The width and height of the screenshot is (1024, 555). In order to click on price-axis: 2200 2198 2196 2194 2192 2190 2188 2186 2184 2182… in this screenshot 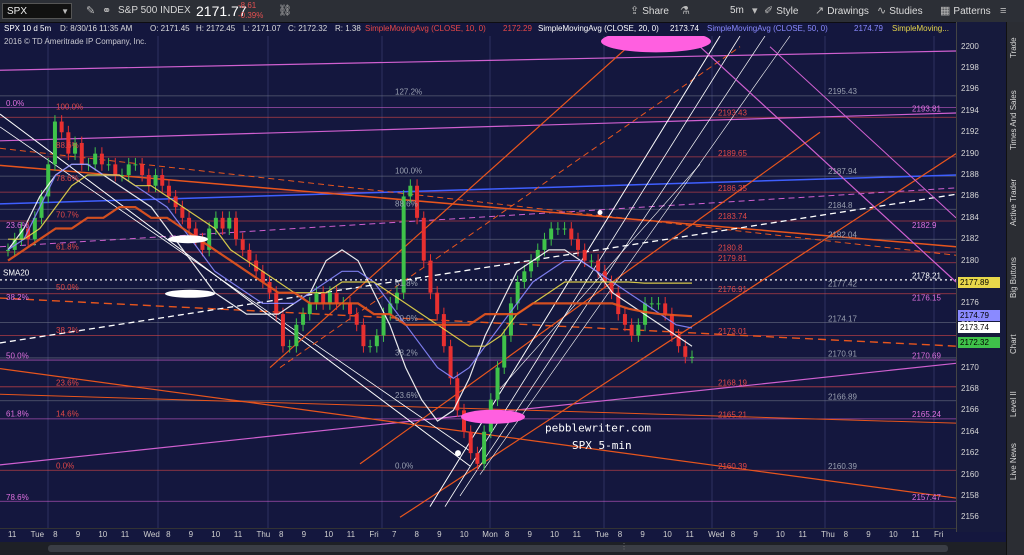, I will do `click(981, 277)`.